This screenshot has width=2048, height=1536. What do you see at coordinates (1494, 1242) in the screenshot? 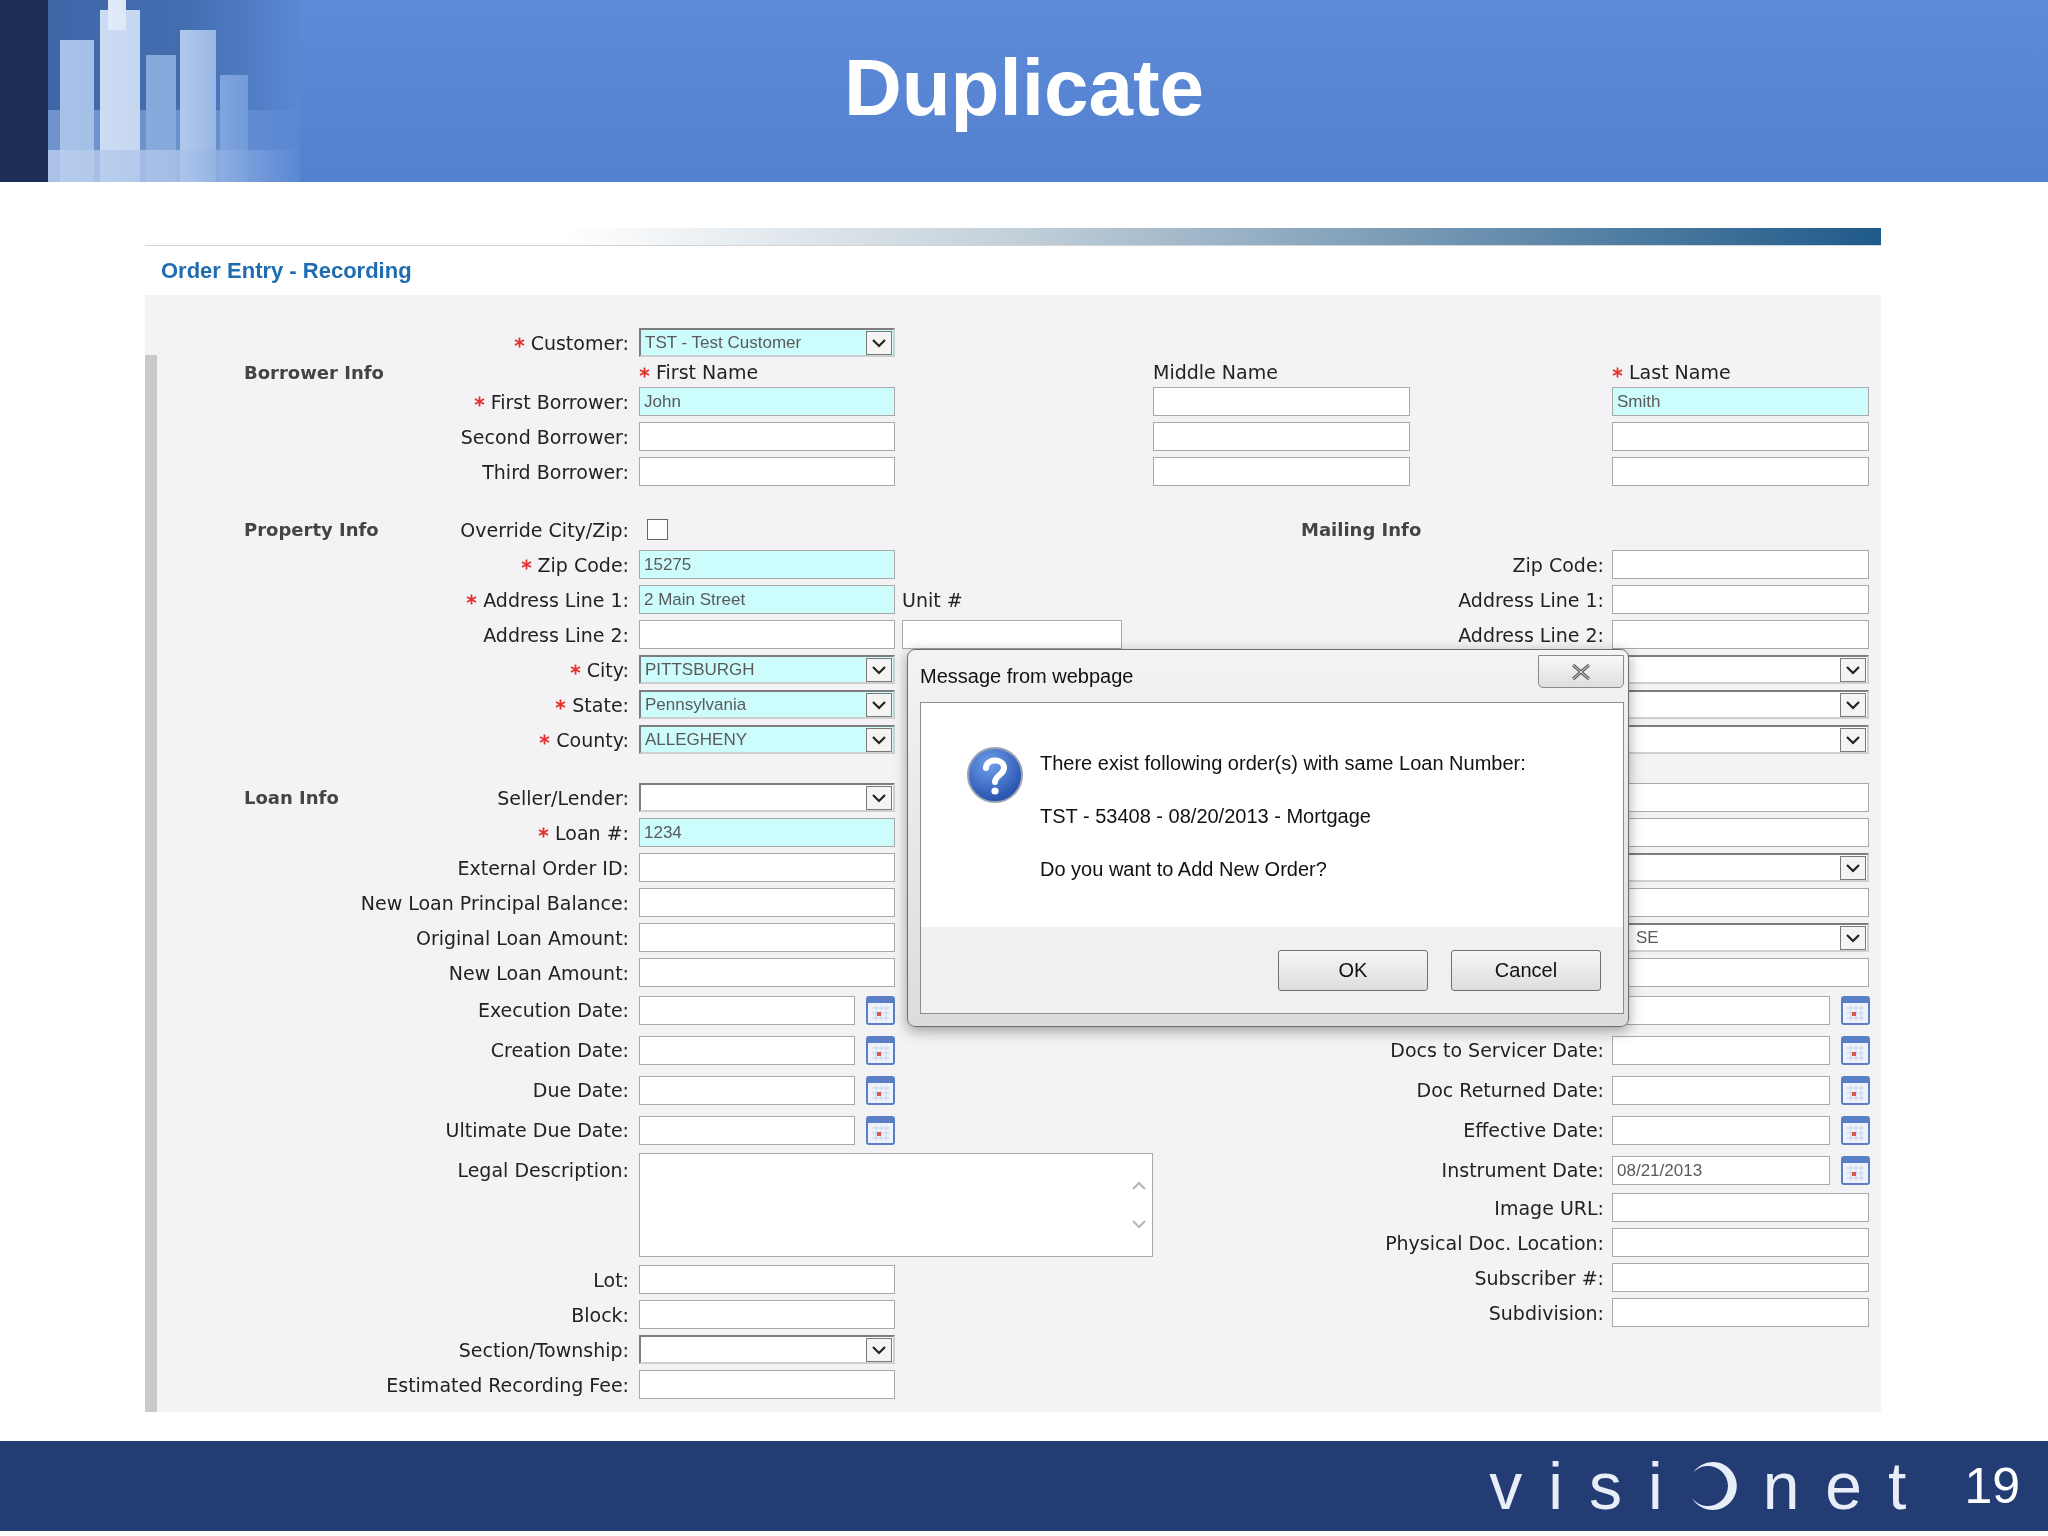
I see `field-label: Physical Doc. Location:` at bounding box center [1494, 1242].